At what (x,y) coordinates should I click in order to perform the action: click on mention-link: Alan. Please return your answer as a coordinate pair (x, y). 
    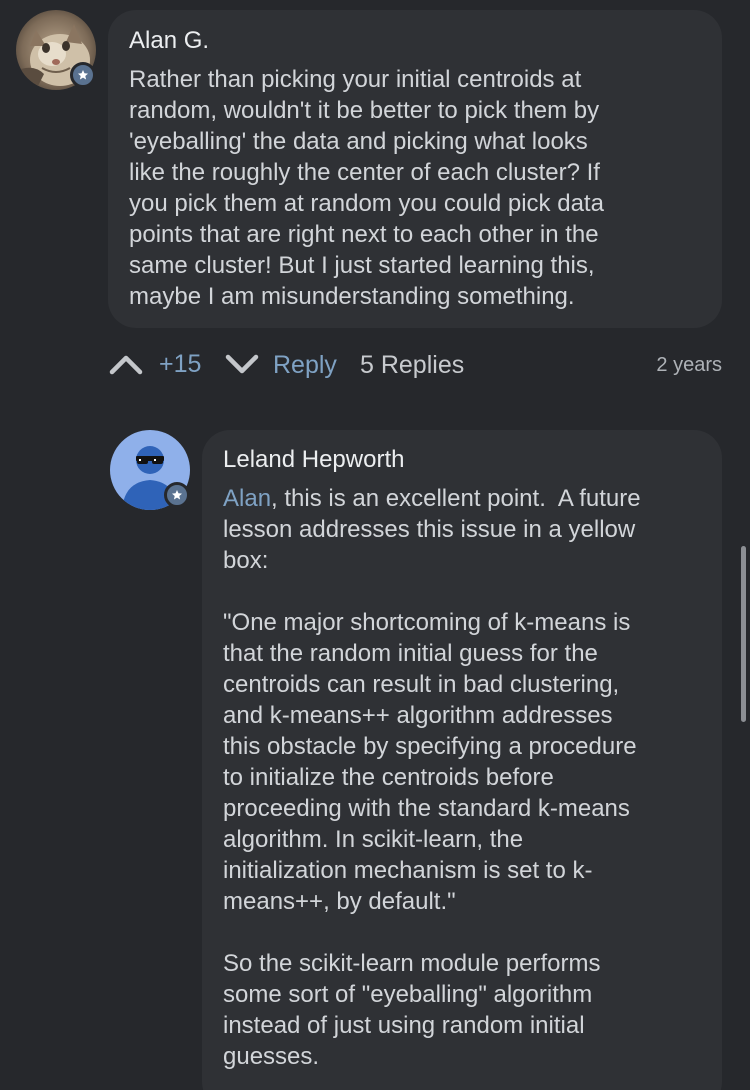
    Looking at the image, I should click on (247, 498).